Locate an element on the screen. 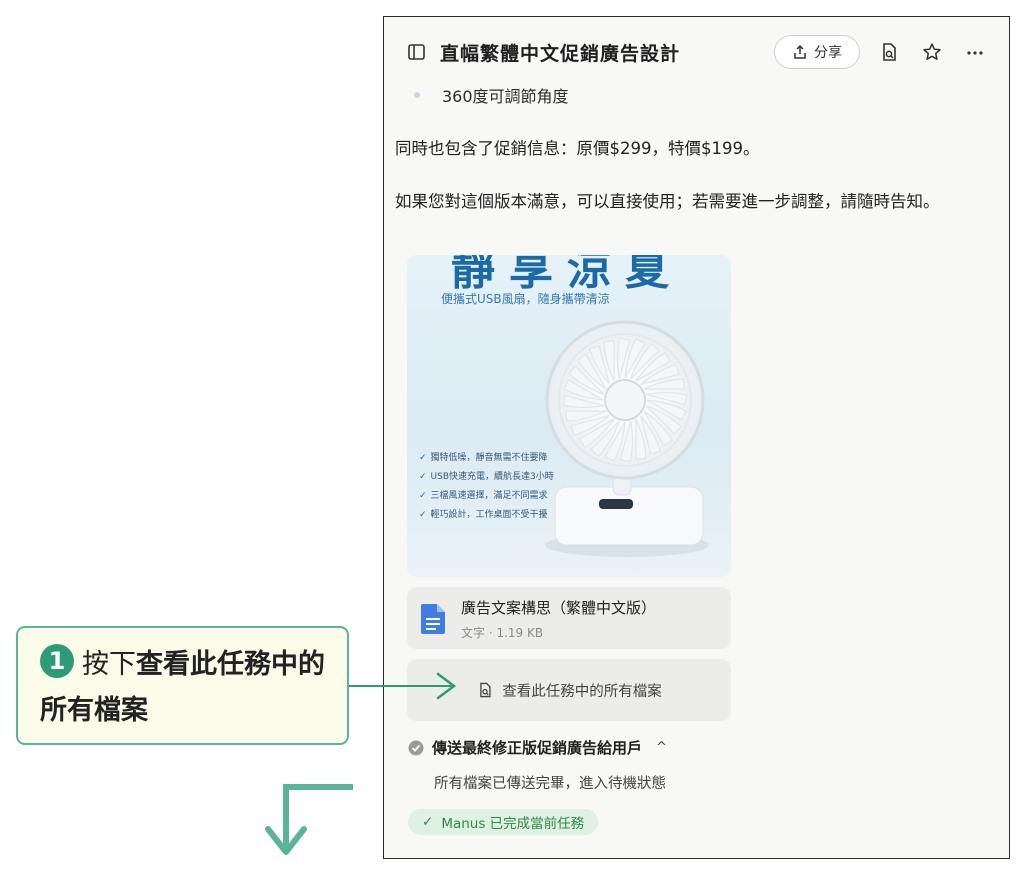  message-paragraph: 如果您對這個版本滿意，可以直接使用；若需要進一步調整，請隨時告知。 is located at coordinates (667, 201).